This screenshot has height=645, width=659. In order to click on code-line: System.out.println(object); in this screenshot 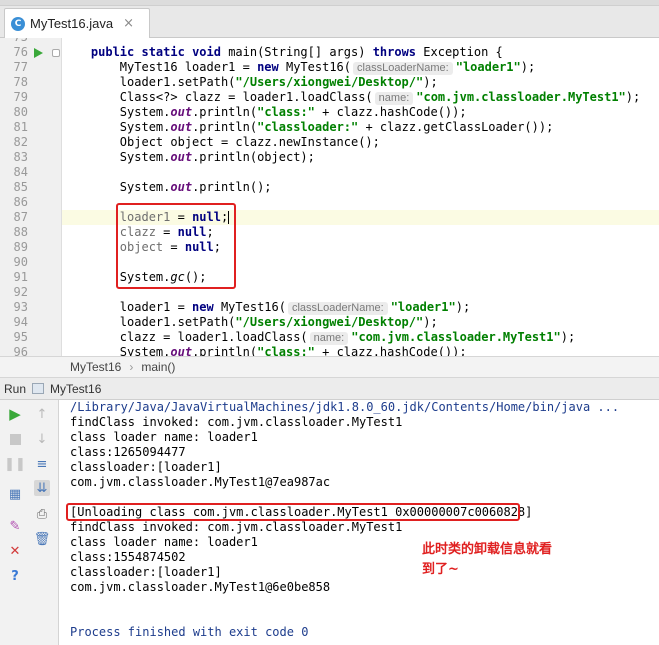, I will do `click(360, 157)`.